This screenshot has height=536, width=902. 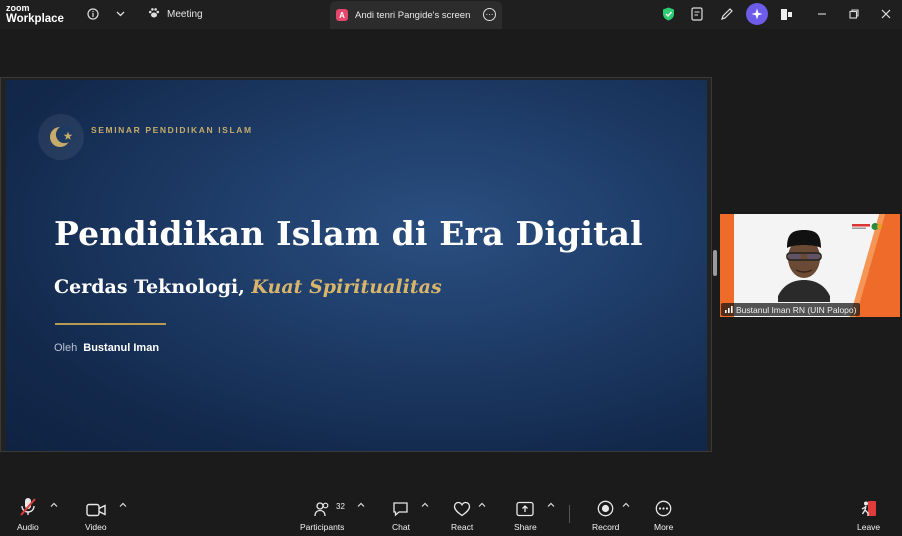 I want to click on record-icon, so click(x=605, y=507).